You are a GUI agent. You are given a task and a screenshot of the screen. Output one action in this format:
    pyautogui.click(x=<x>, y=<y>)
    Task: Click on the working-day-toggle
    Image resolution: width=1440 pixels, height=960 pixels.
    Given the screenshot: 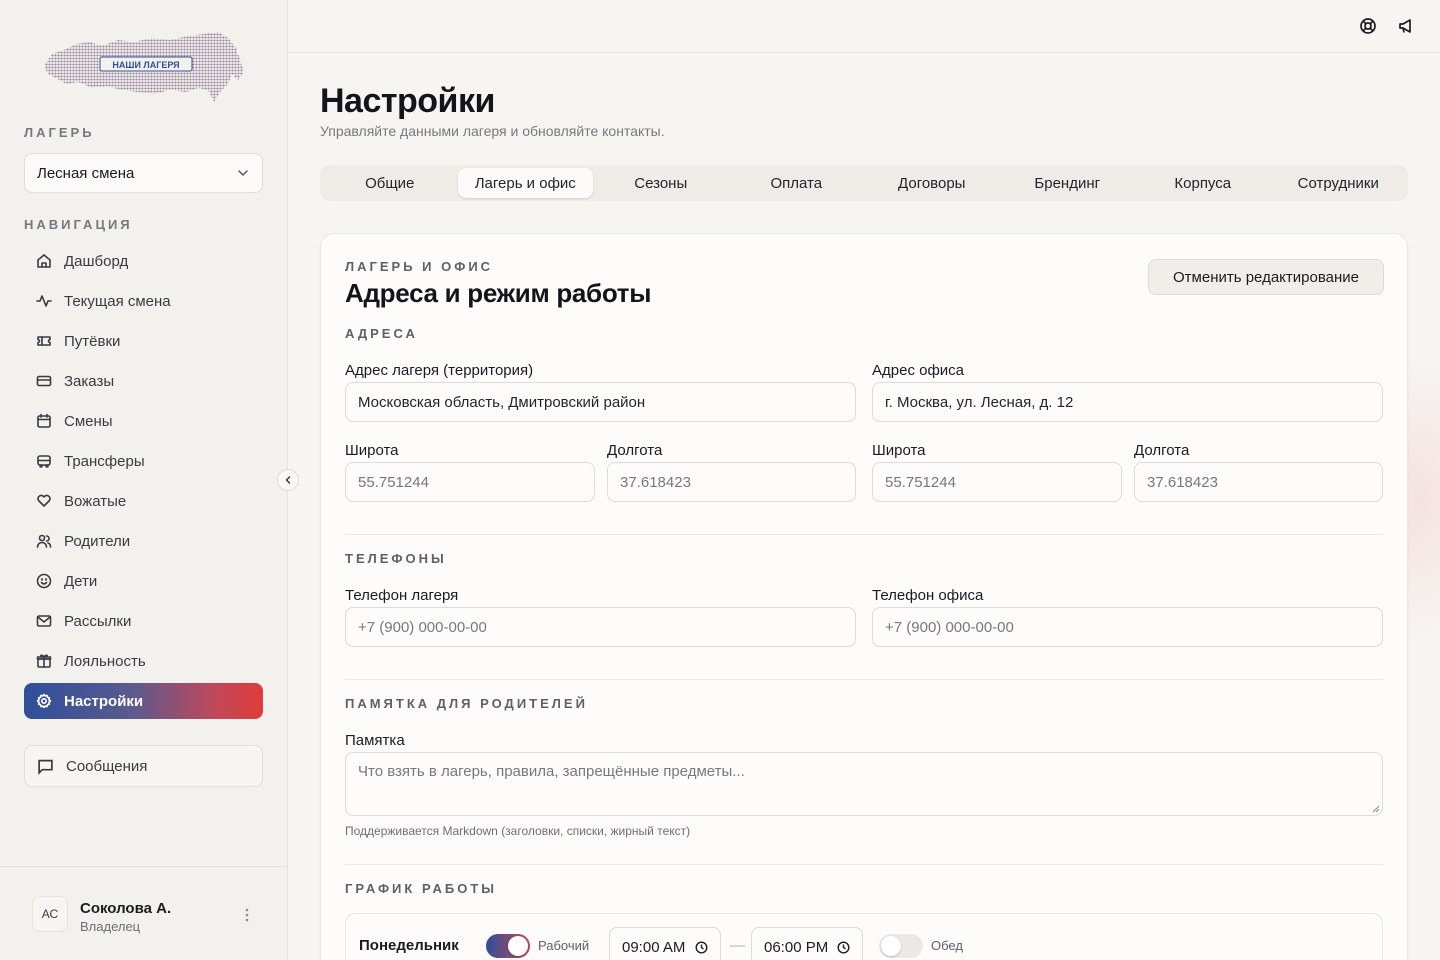 What is the action you would take?
    pyautogui.click(x=508, y=946)
    